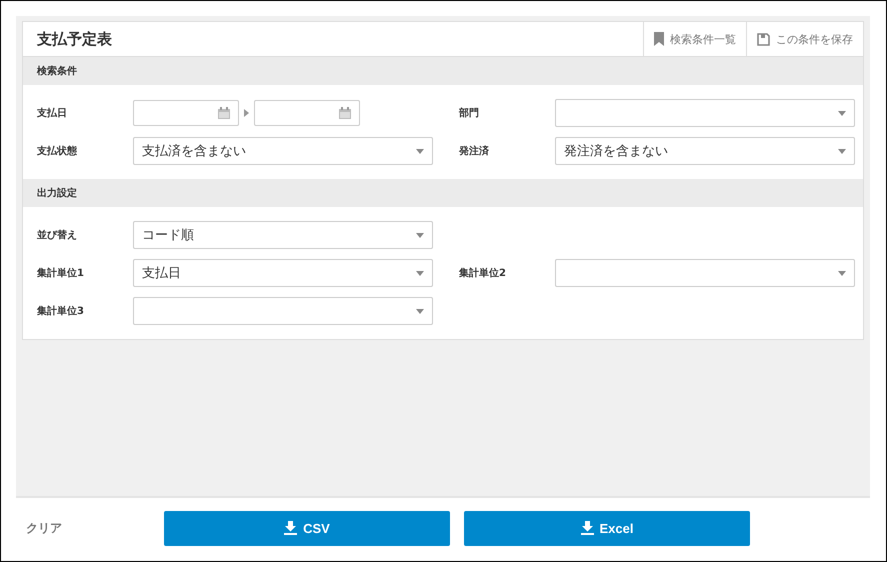  I want to click on select-field: コード順, so click(283, 235).